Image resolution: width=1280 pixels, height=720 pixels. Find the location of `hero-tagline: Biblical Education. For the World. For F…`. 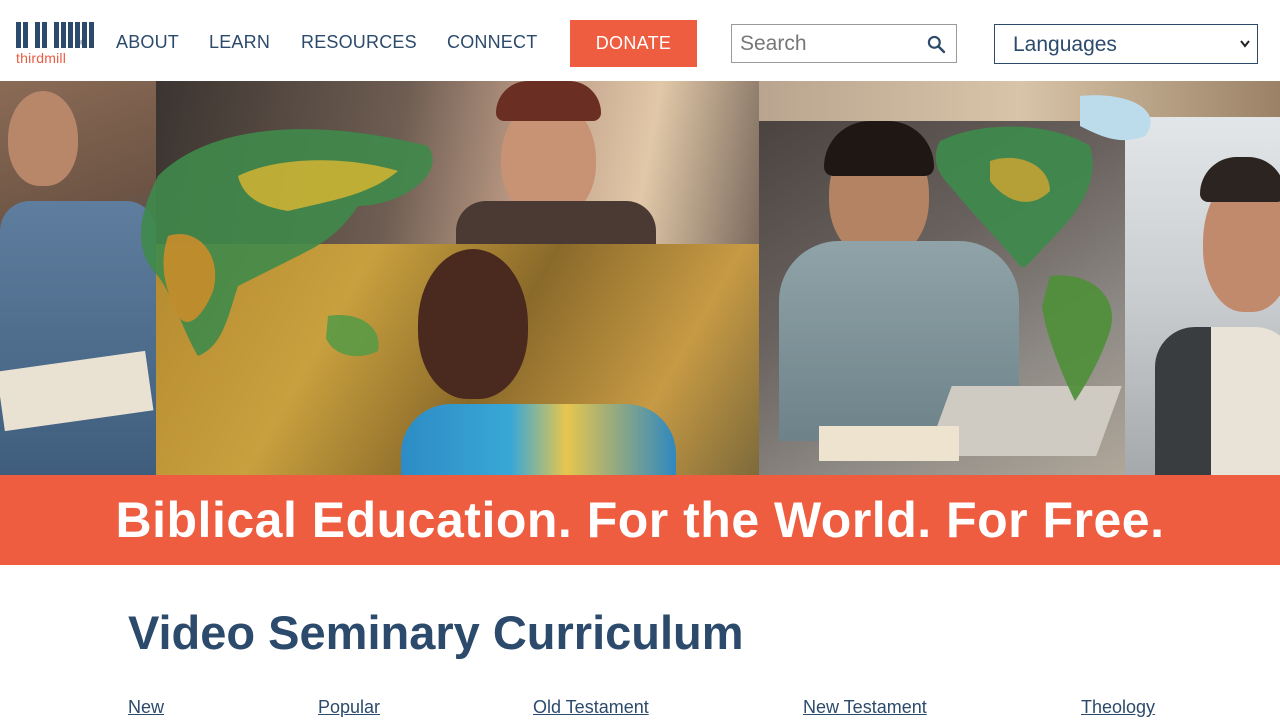

hero-tagline: Biblical Education. For the World. For F… is located at coordinates (640, 520).